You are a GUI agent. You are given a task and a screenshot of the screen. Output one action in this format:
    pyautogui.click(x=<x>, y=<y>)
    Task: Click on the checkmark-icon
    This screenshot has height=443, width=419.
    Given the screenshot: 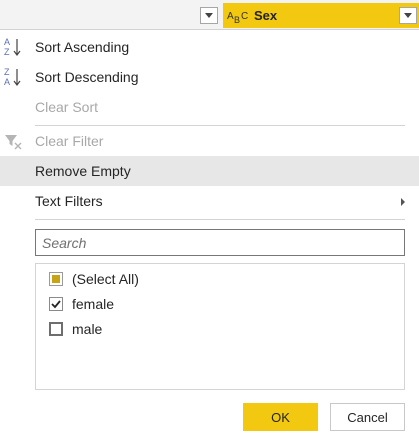 What is the action you would take?
    pyautogui.click(x=56, y=304)
    